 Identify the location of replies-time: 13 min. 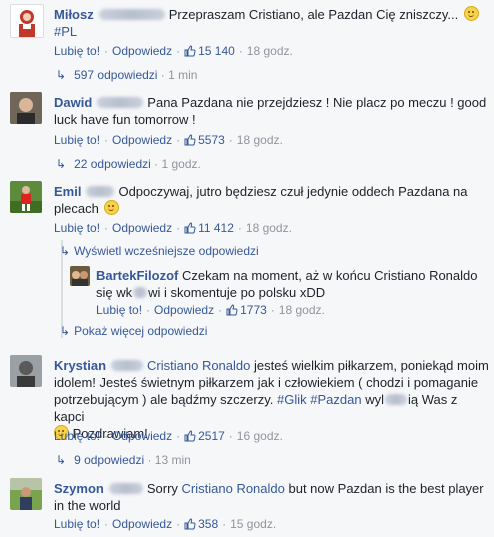
(172, 460).